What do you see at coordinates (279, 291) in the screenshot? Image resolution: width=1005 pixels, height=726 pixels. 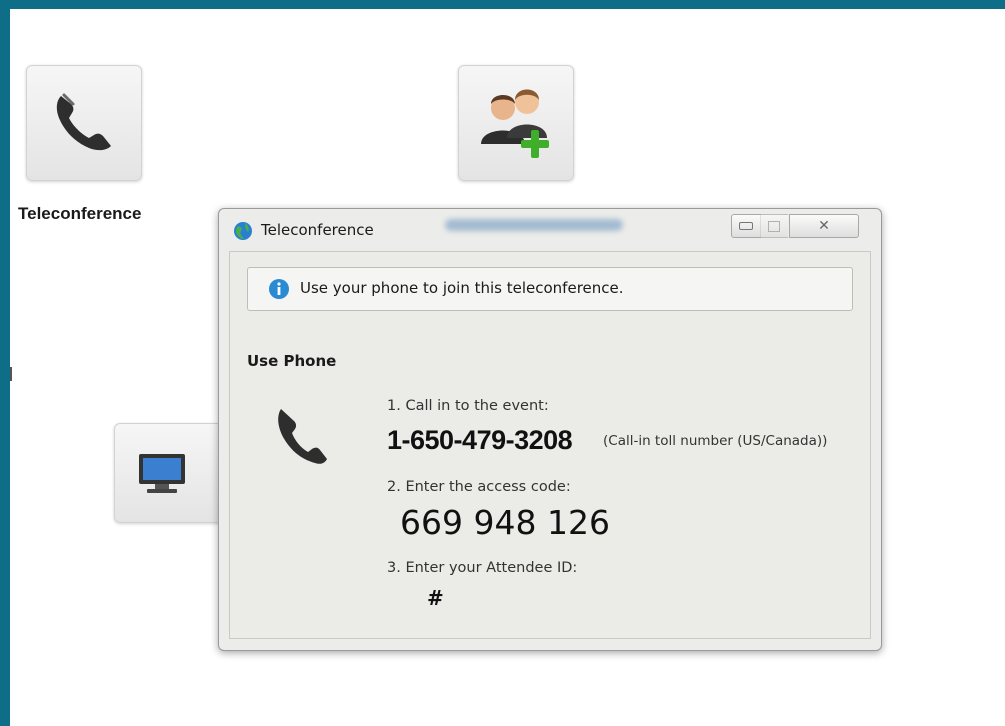 I see `info-icon` at bounding box center [279, 291].